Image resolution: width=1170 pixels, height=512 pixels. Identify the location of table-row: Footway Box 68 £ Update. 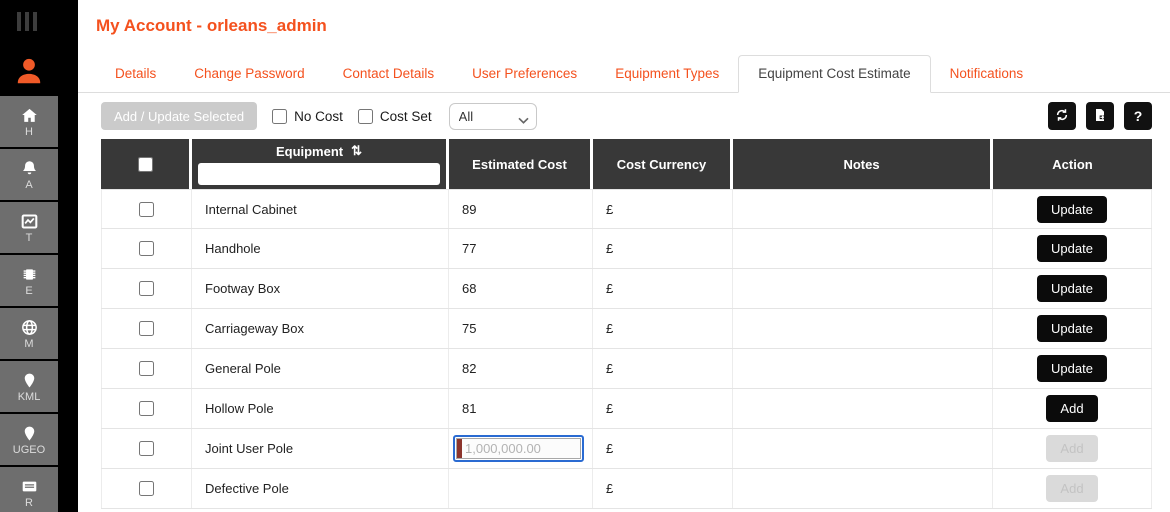
(626, 289).